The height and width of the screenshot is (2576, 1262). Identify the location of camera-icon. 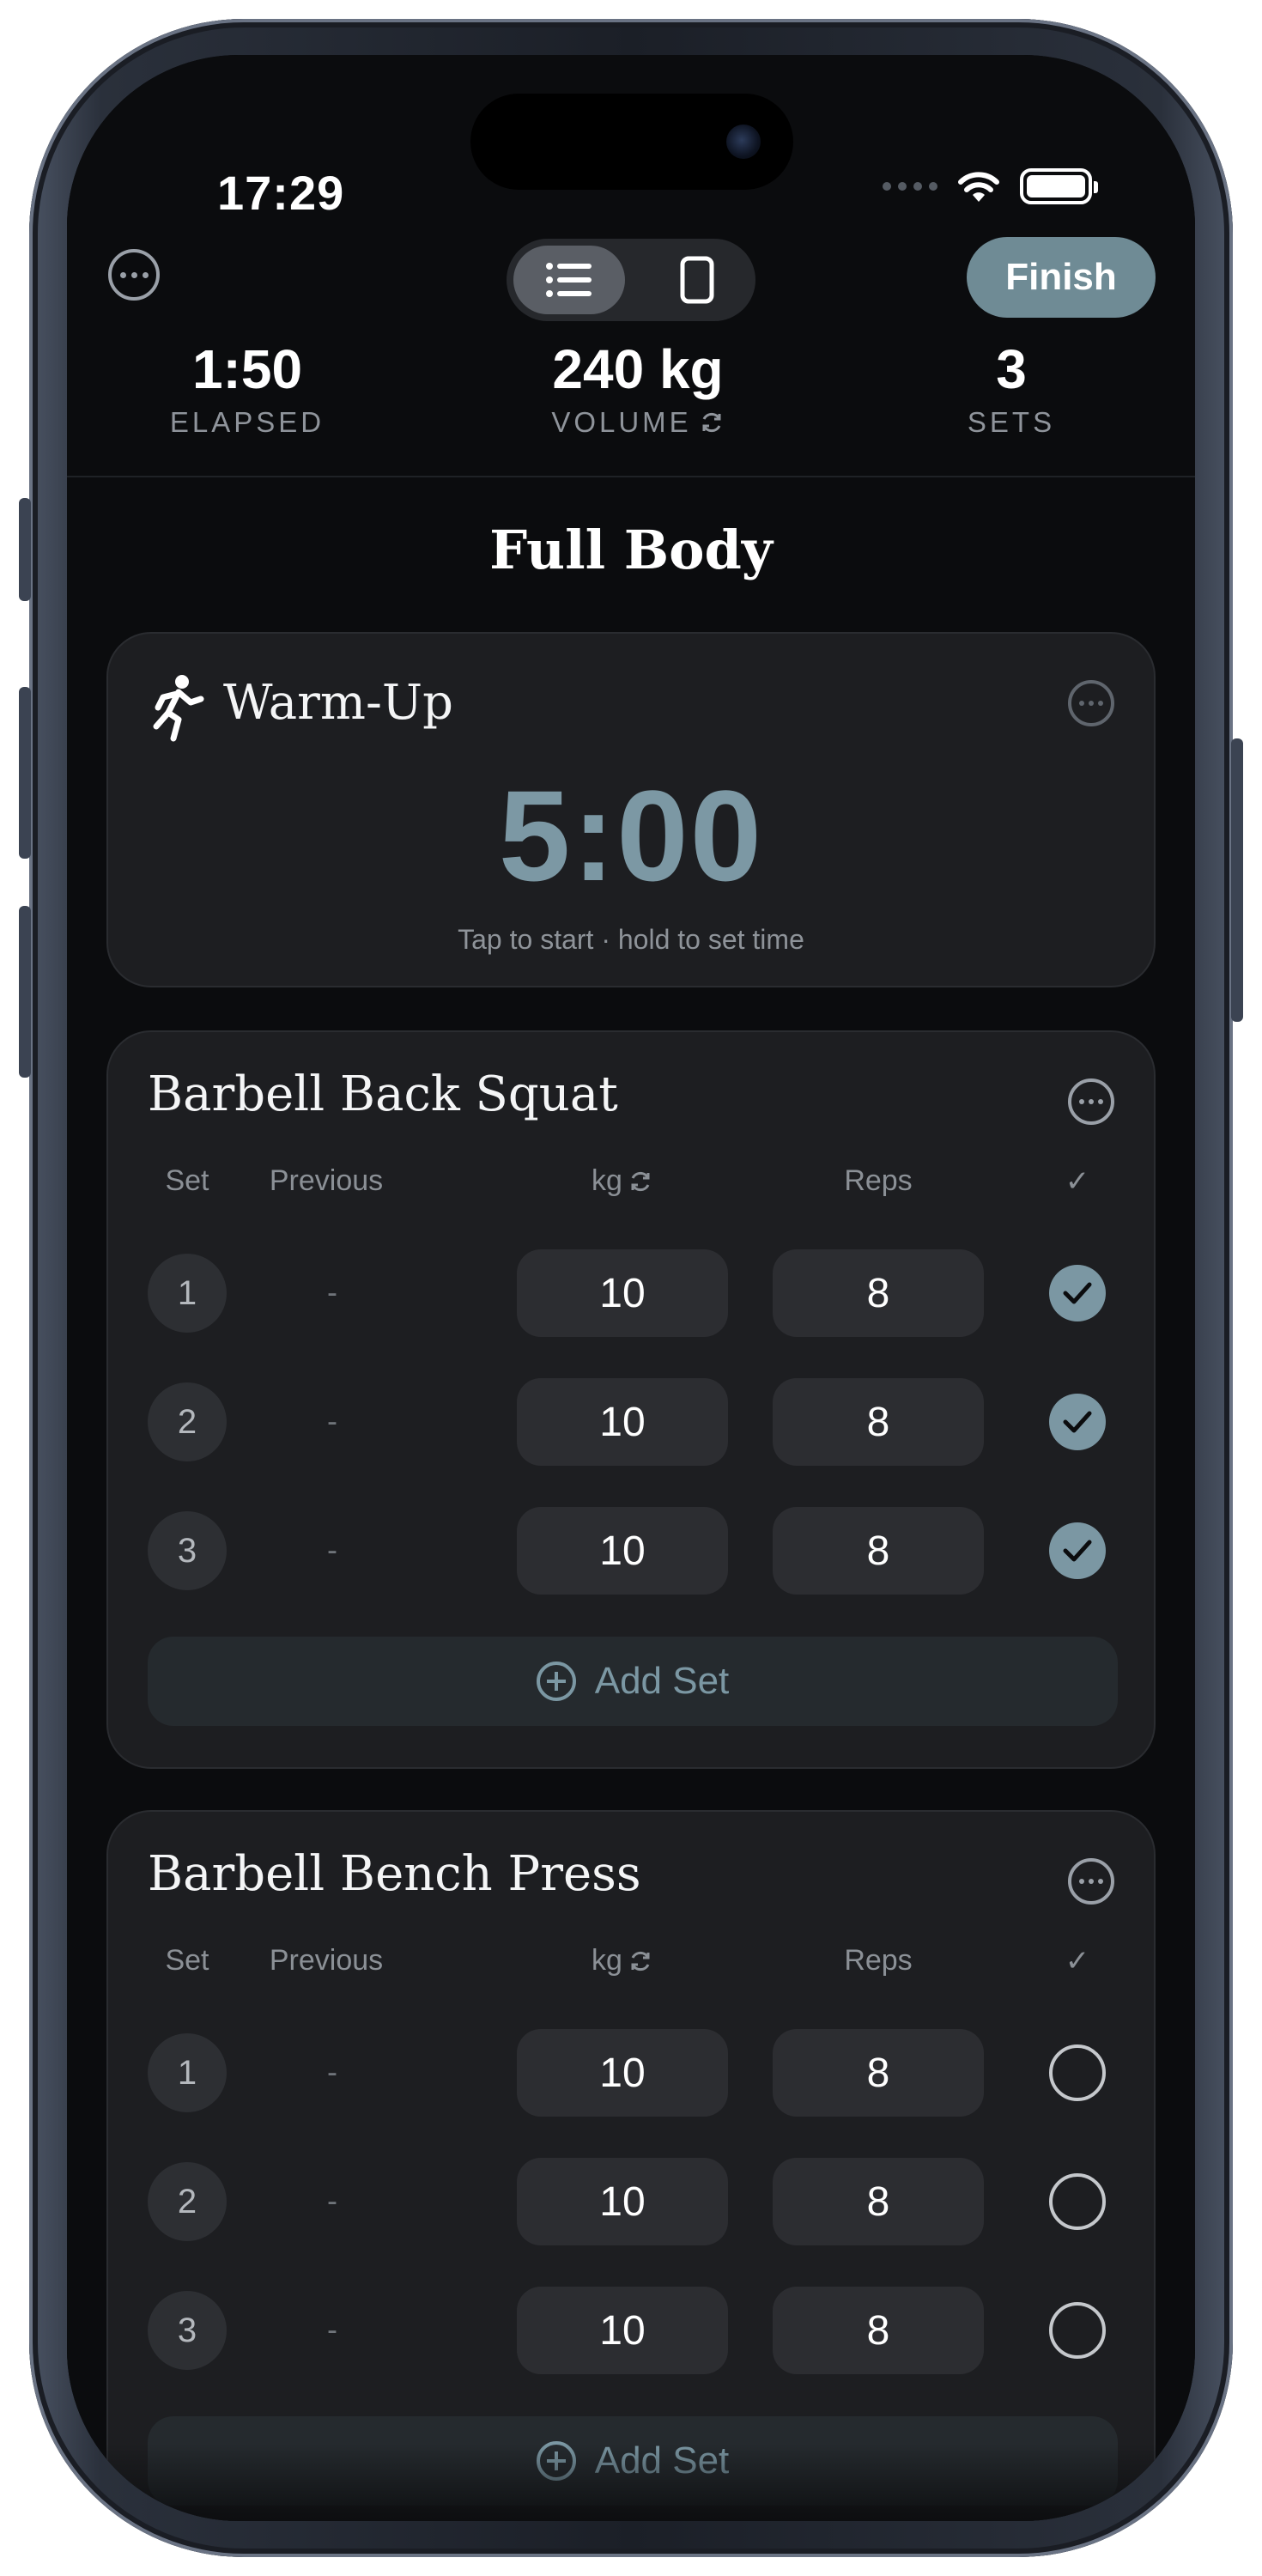
(743, 142).